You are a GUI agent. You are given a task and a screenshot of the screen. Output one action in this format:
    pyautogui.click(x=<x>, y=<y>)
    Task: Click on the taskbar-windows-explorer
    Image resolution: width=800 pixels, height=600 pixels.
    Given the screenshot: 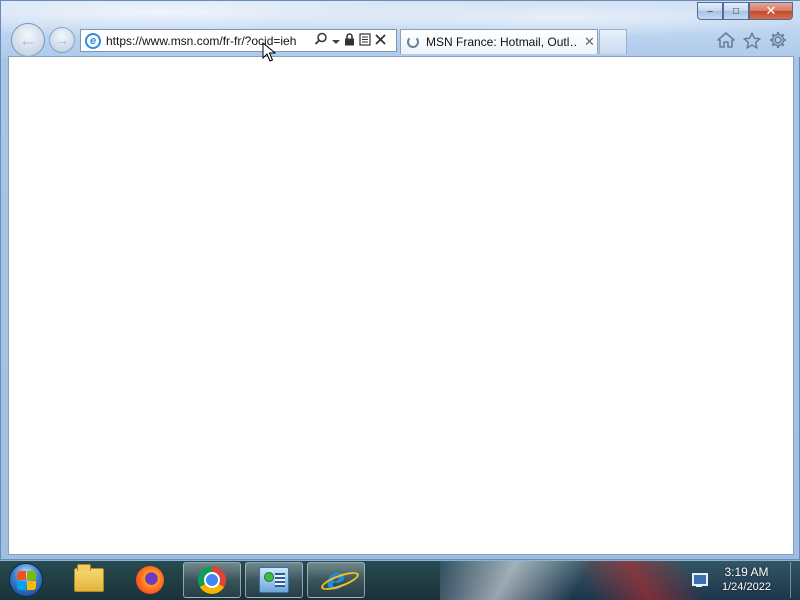 What is the action you would take?
    pyautogui.click(x=89, y=580)
    